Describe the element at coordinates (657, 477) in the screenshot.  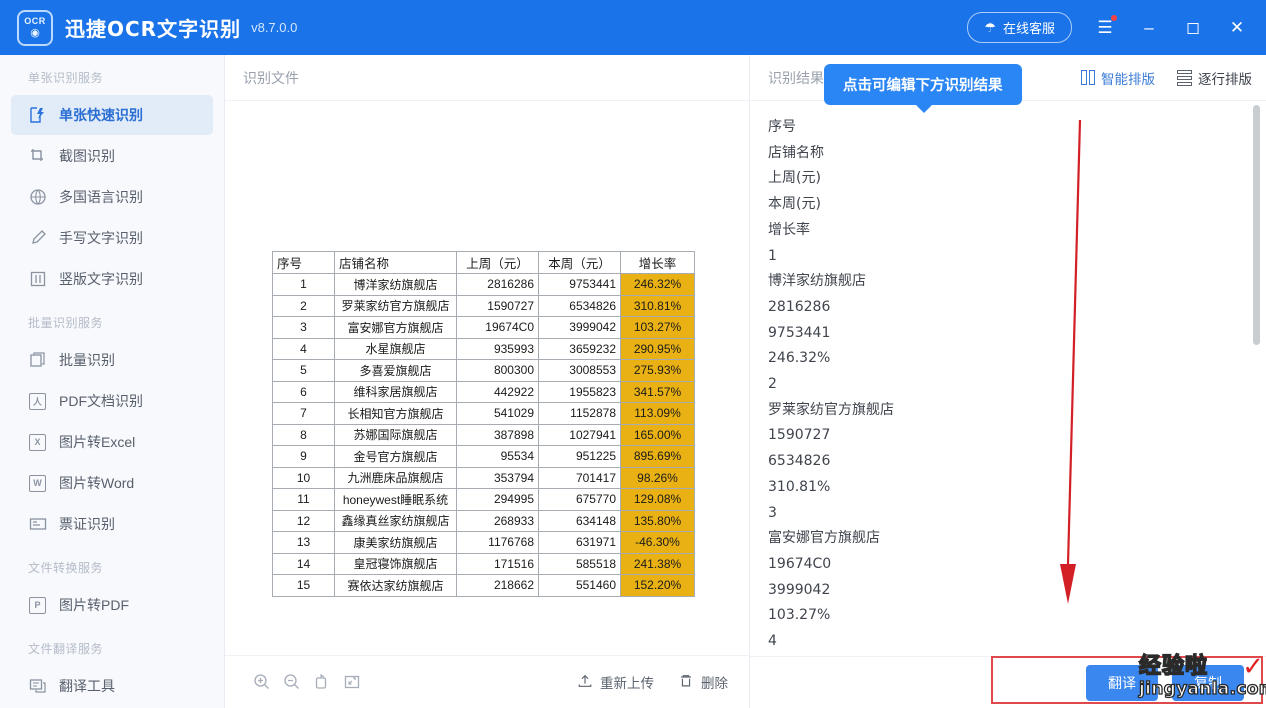
I see `table-cell: 98.26%` at that location.